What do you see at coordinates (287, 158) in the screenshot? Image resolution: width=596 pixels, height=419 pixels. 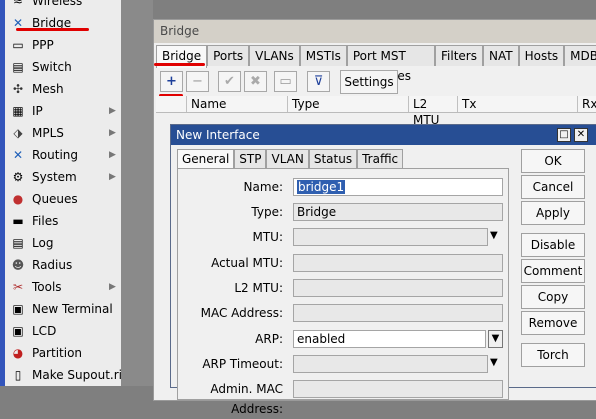 I see `dialog-tab-vlan: VLAN` at bounding box center [287, 158].